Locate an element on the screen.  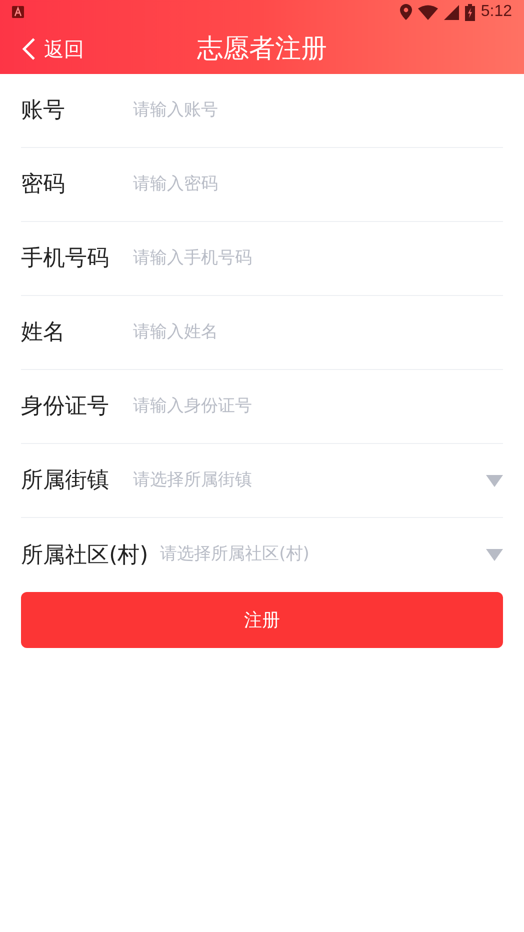
field-label: 姓名 is located at coordinates (43, 333).